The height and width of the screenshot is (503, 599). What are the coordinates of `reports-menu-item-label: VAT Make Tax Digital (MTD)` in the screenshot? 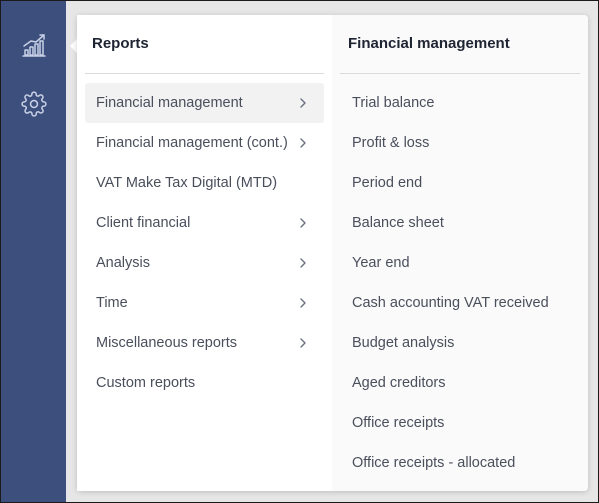 It's located at (187, 183).